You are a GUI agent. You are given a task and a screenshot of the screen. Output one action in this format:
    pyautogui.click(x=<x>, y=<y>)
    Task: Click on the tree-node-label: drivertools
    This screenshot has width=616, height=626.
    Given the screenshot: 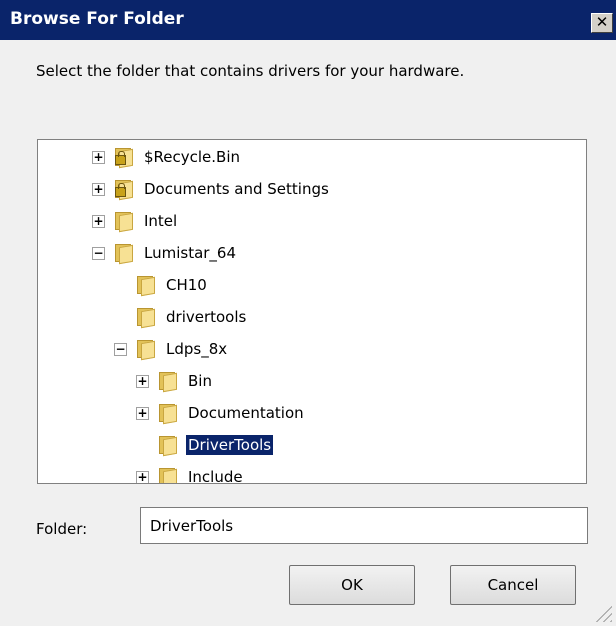 What is the action you would take?
    pyautogui.click(x=206, y=317)
    